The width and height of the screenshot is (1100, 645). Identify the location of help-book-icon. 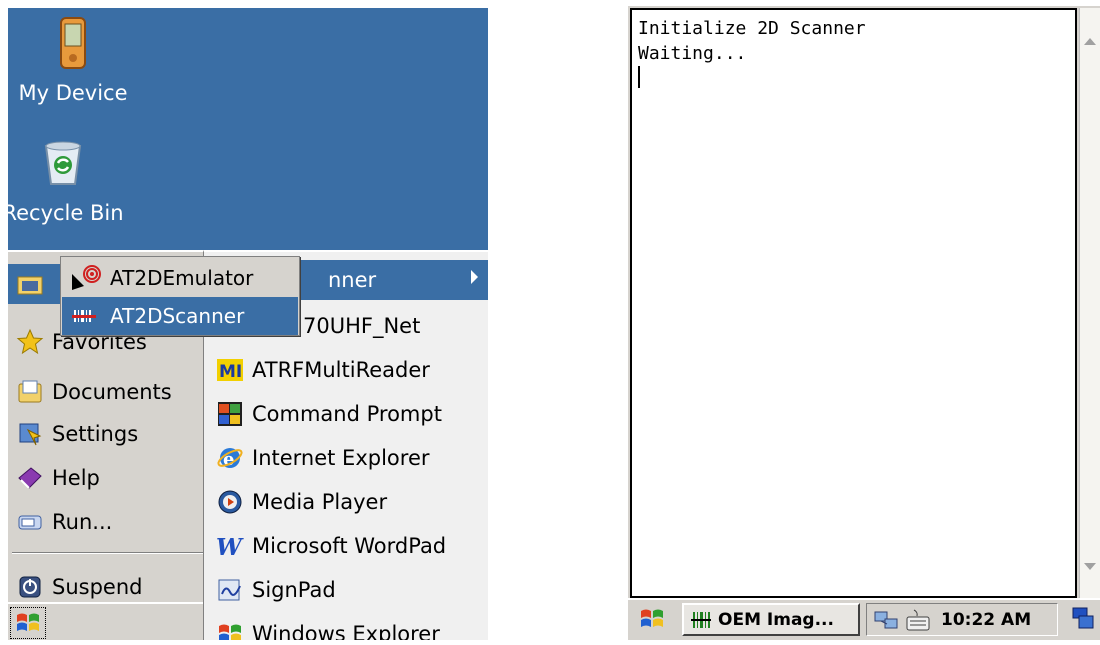
(30, 478).